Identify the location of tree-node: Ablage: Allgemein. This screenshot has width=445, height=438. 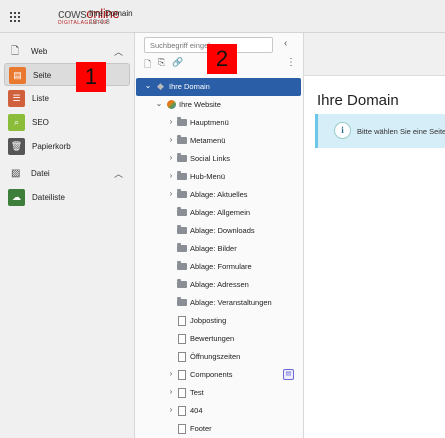
(219, 213).